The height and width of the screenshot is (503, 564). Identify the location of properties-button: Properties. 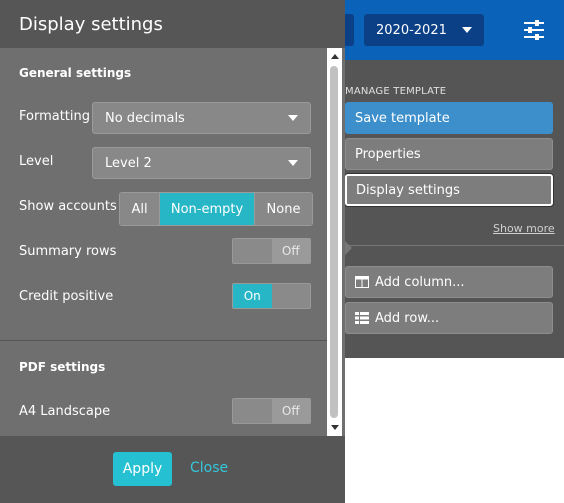
(449, 154).